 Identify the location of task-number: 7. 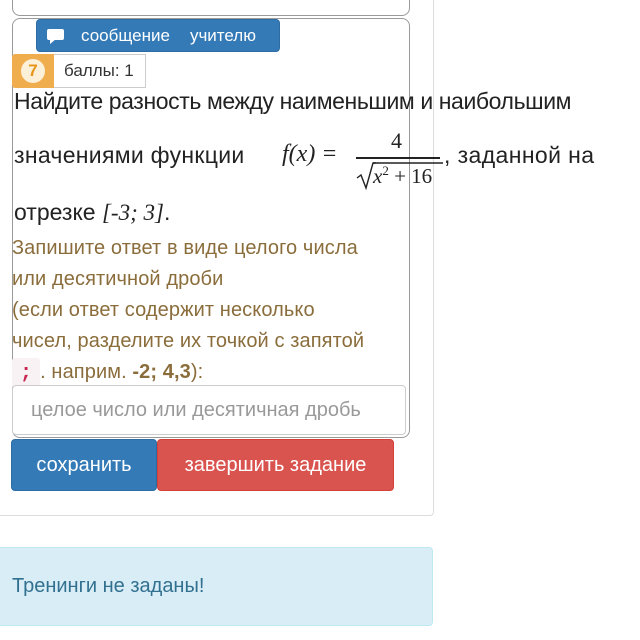
(33, 71).